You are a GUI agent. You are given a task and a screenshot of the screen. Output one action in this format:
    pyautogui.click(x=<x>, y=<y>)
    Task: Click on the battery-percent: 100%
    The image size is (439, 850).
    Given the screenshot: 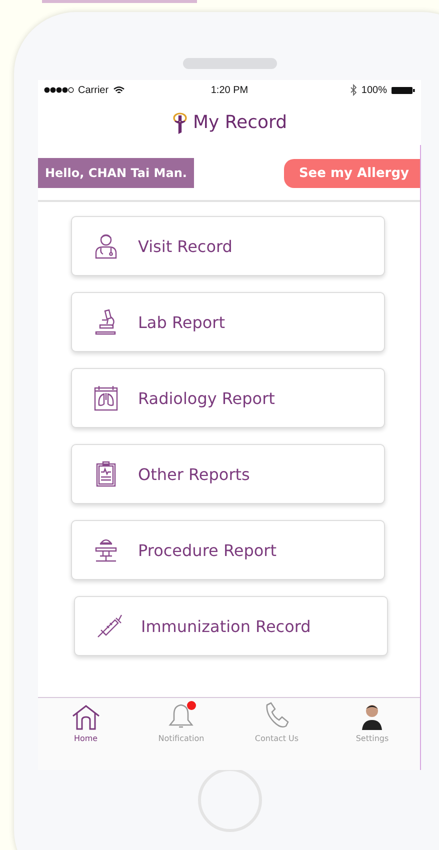 What is the action you would take?
    pyautogui.click(x=374, y=90)
    